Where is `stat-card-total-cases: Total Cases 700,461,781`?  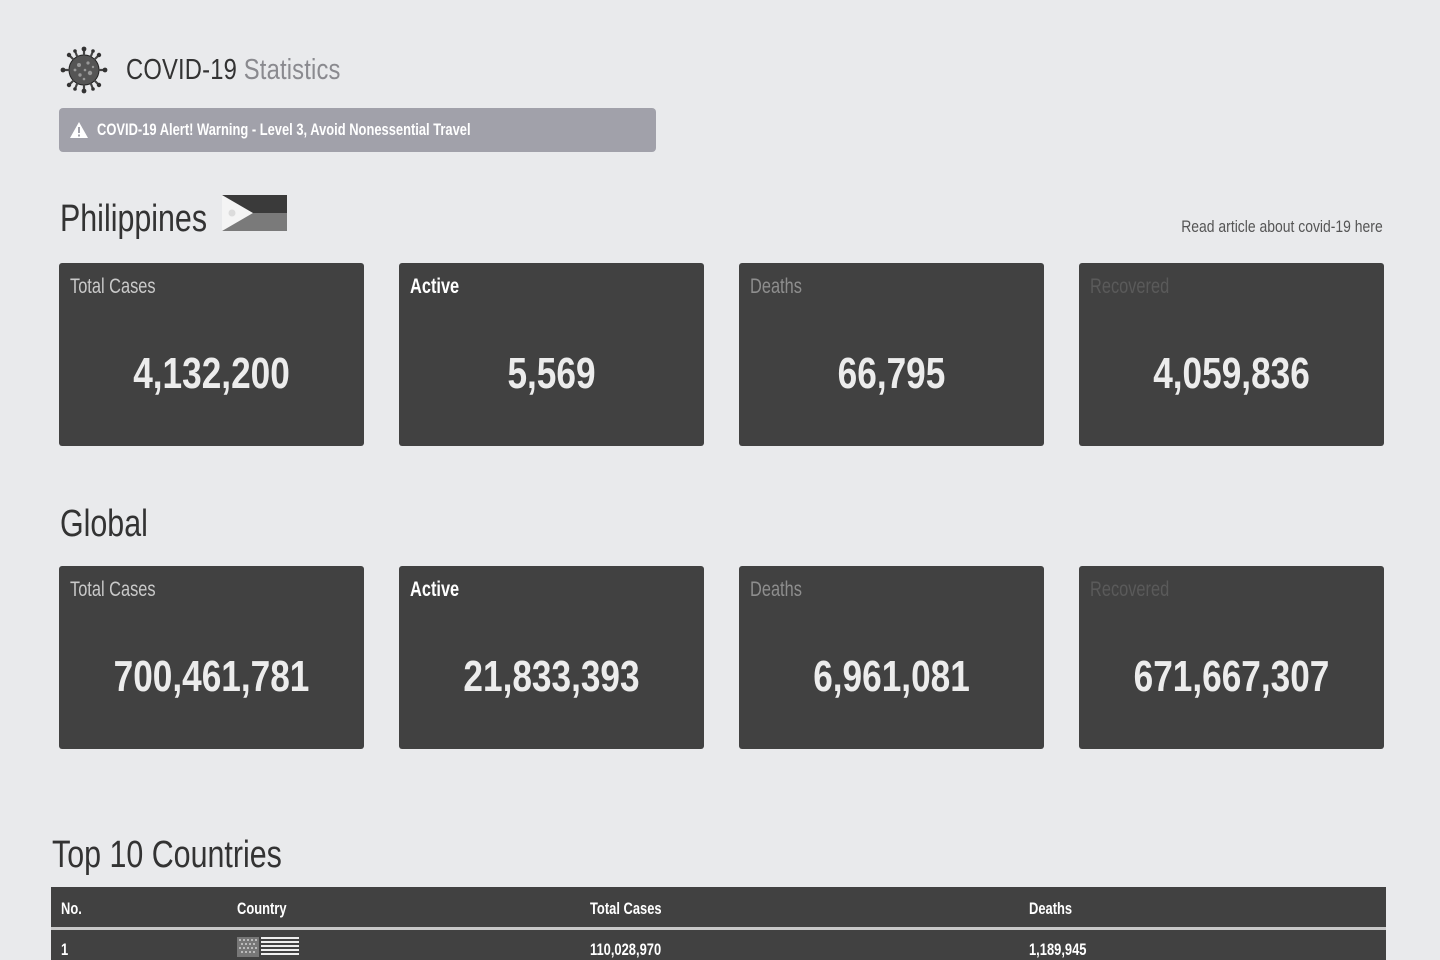
stat-card-total-cases: Total Cases 700,461,781 is located at coordinates (211, 657).